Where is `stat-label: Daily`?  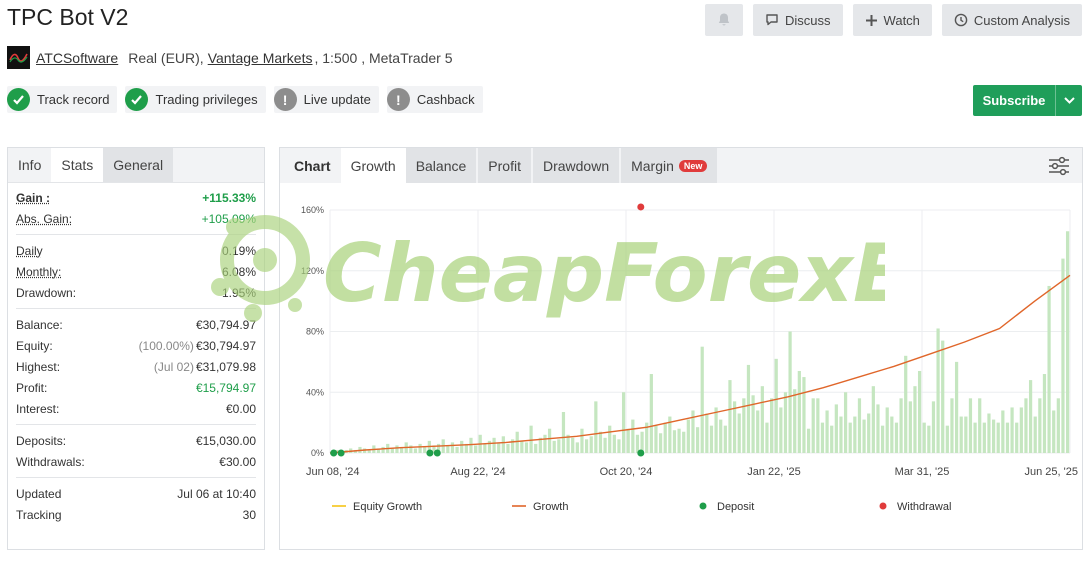
stat-label: Daily is located at coordinates (29, 251).